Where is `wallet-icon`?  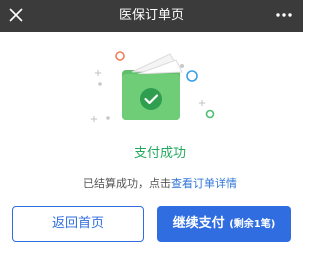 wallet-icon is located at coordinates (152, 86).